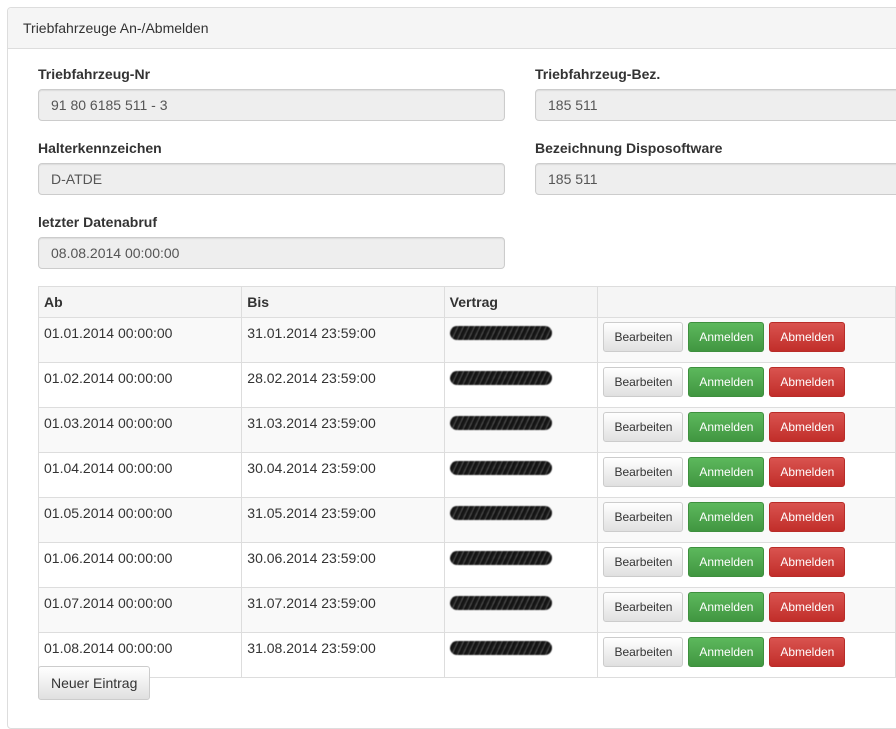 The image size is (896, 729). Describe the element at coordinates (94, 74) in the screenshot. I see `triebfahrzeug-nr-label: Triebfahrzeug-Nr` at that location.